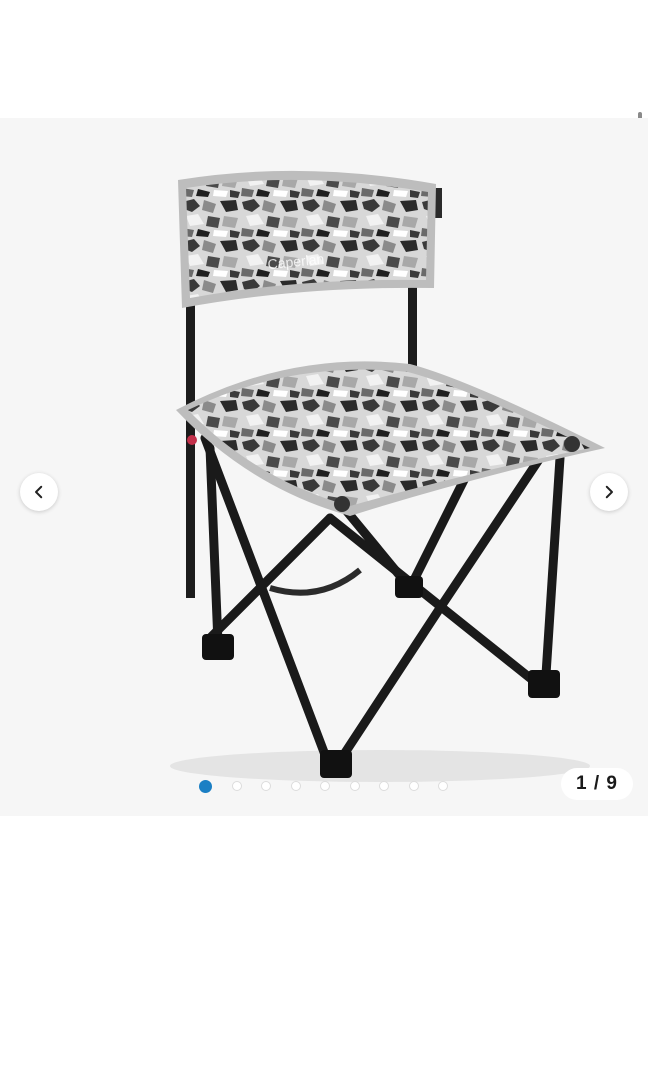 This screenshot has width=648, height=1080. I want to click on image-counter: 1 / 9, so click(597, 784).